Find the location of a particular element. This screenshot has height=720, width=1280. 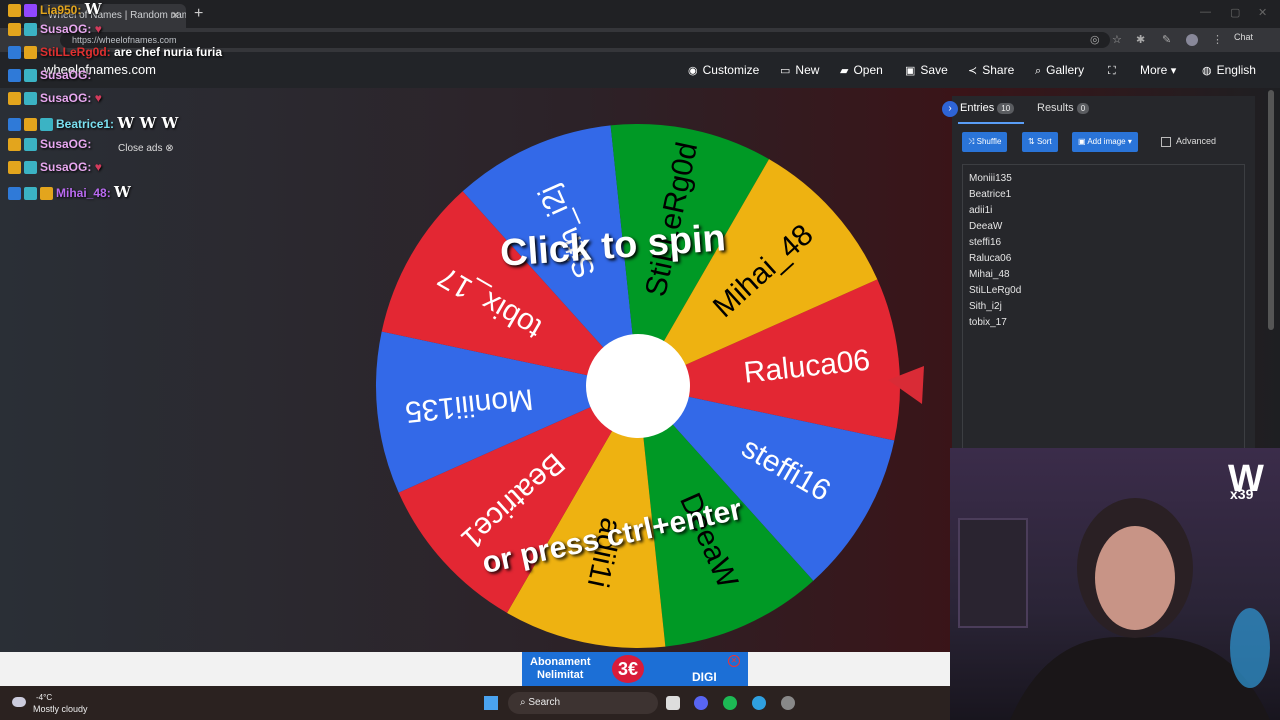

ad-line1: Abonament is located at coordinates (560, 662).